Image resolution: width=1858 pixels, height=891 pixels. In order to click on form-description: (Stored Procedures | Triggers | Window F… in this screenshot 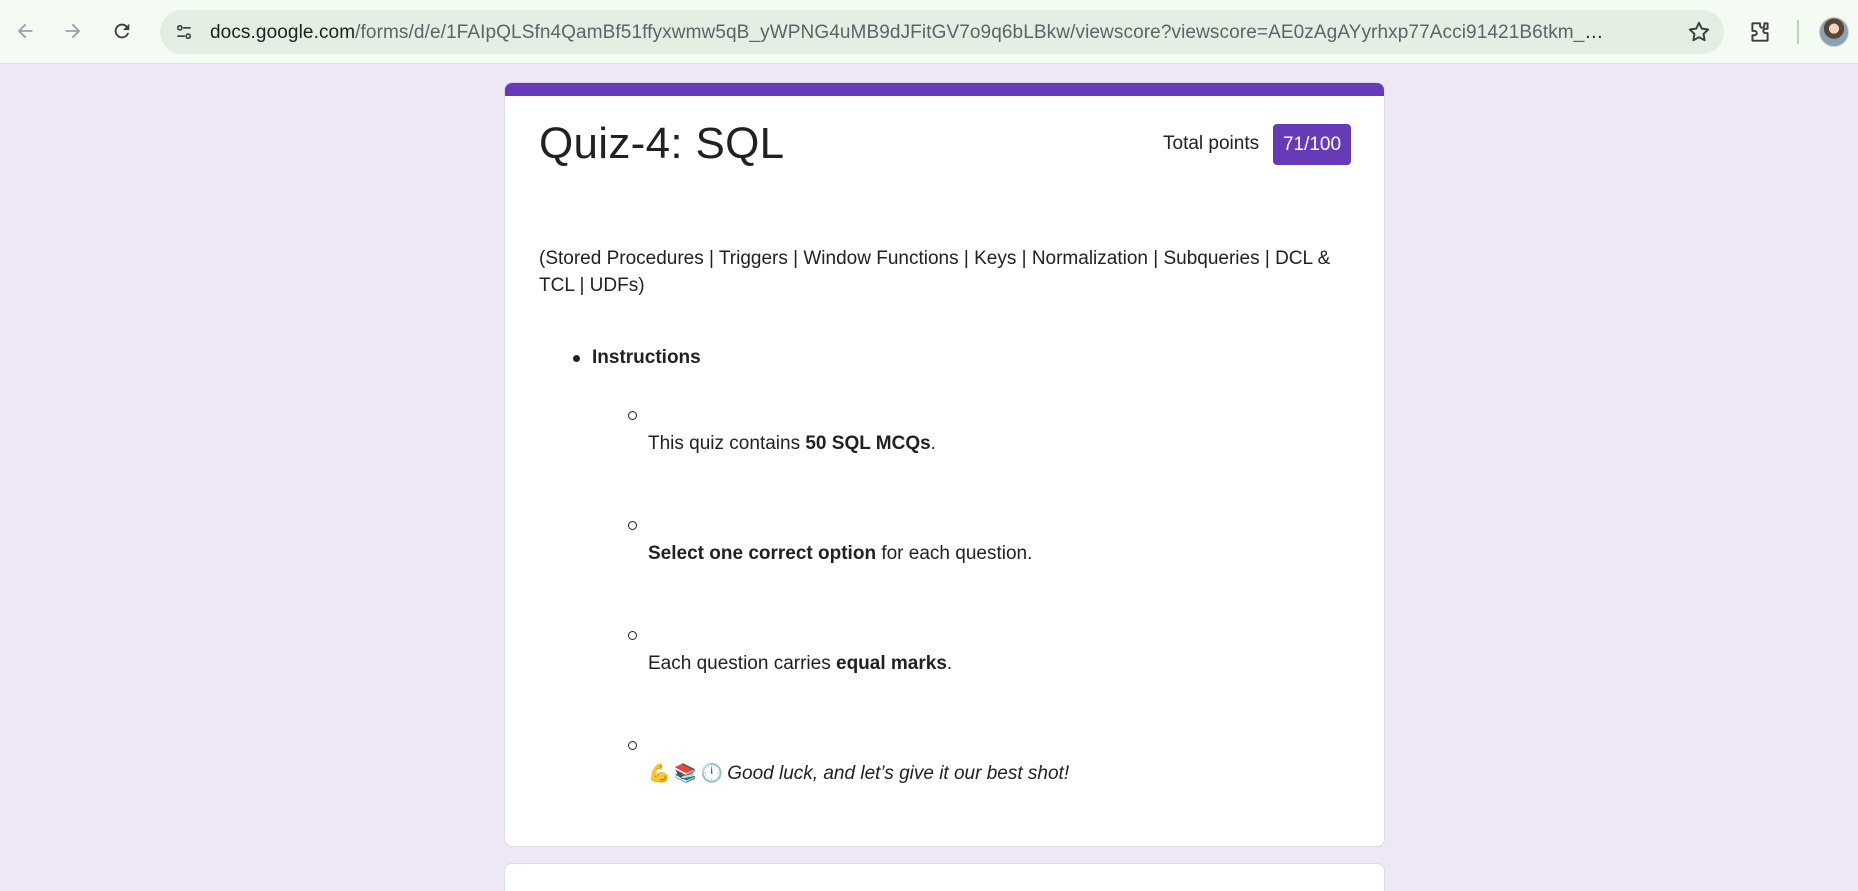, I will do `click(935, 272)`.